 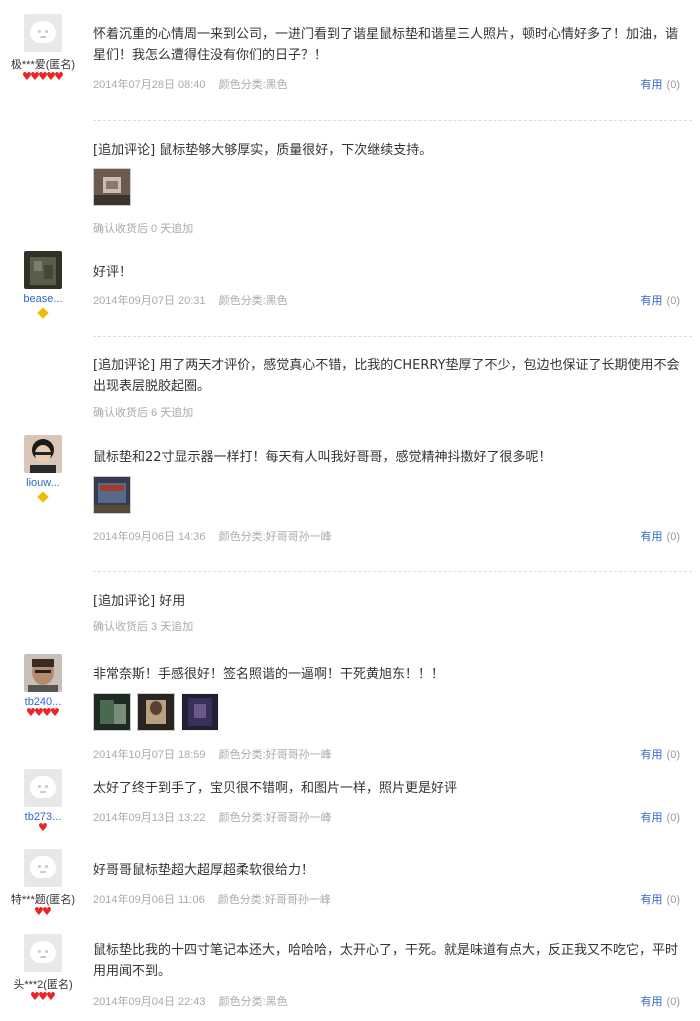 I want to click on reviewer-info: 极***爱(匿名), so click(x=43, y=49).